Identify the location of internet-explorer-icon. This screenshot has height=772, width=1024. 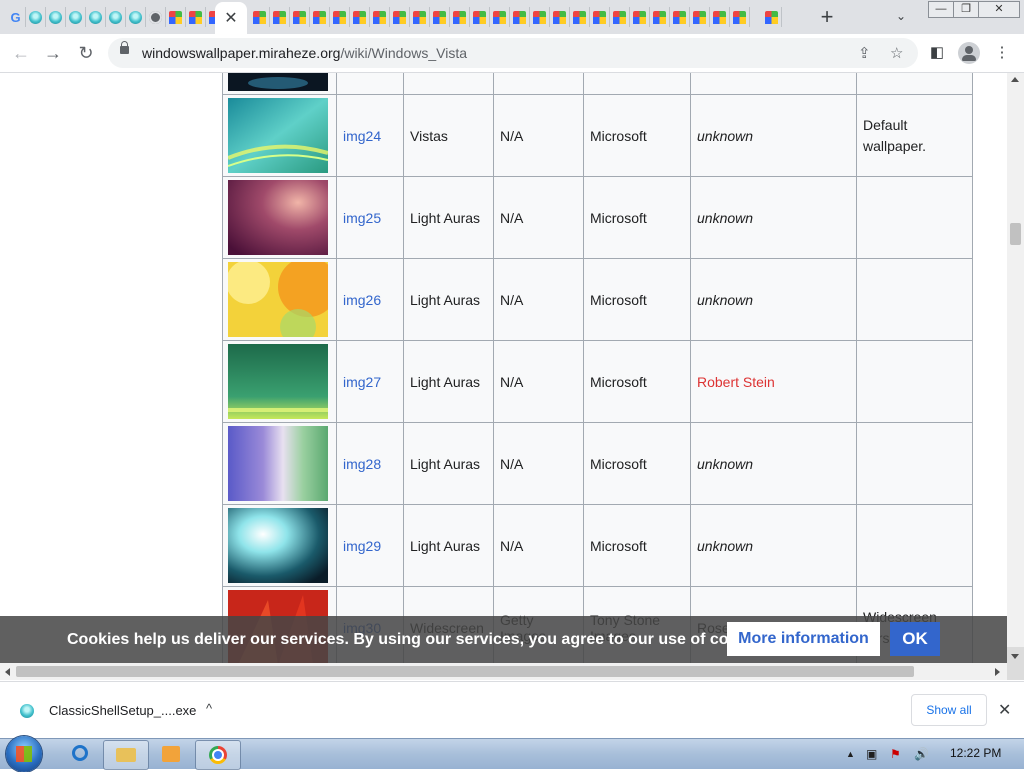
(80, 753).